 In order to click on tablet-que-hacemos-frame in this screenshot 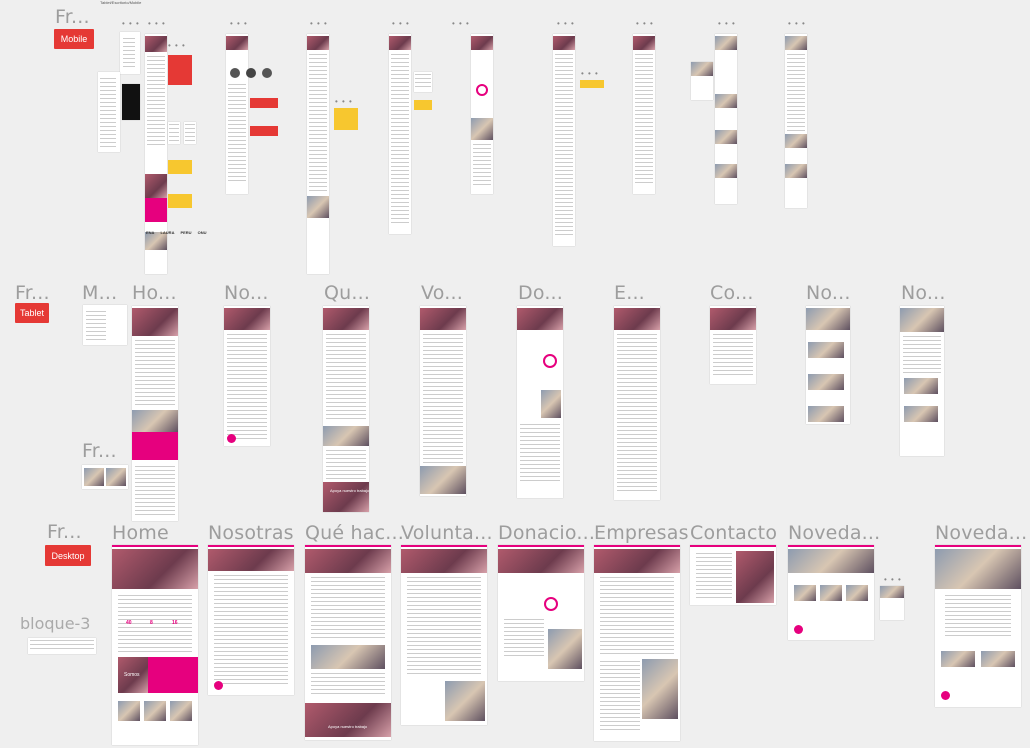, I will do `click(346, 409)`.